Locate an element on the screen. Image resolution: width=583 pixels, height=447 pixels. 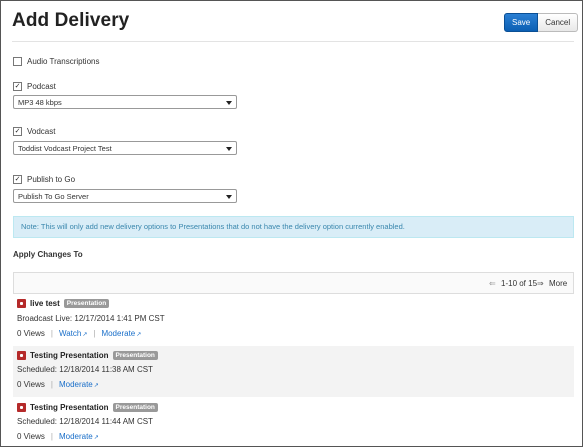
publish-to-go-option: ✓ Publish to Go is located at coordinates (44, 179).